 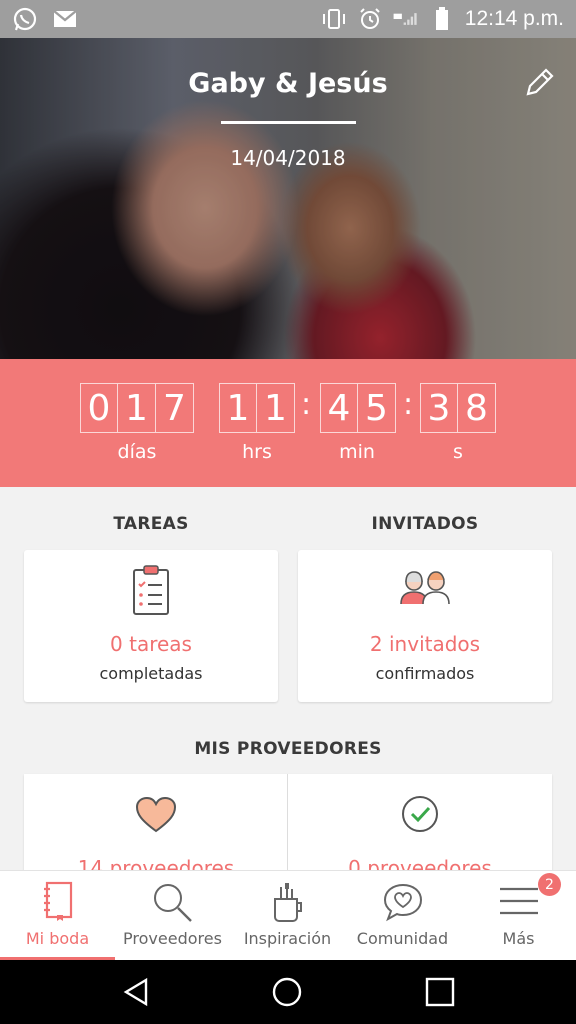 What do you see at coordinates (519, 903) in the screenshot?
I see `menu-icon` at bounding box center [519, 903].